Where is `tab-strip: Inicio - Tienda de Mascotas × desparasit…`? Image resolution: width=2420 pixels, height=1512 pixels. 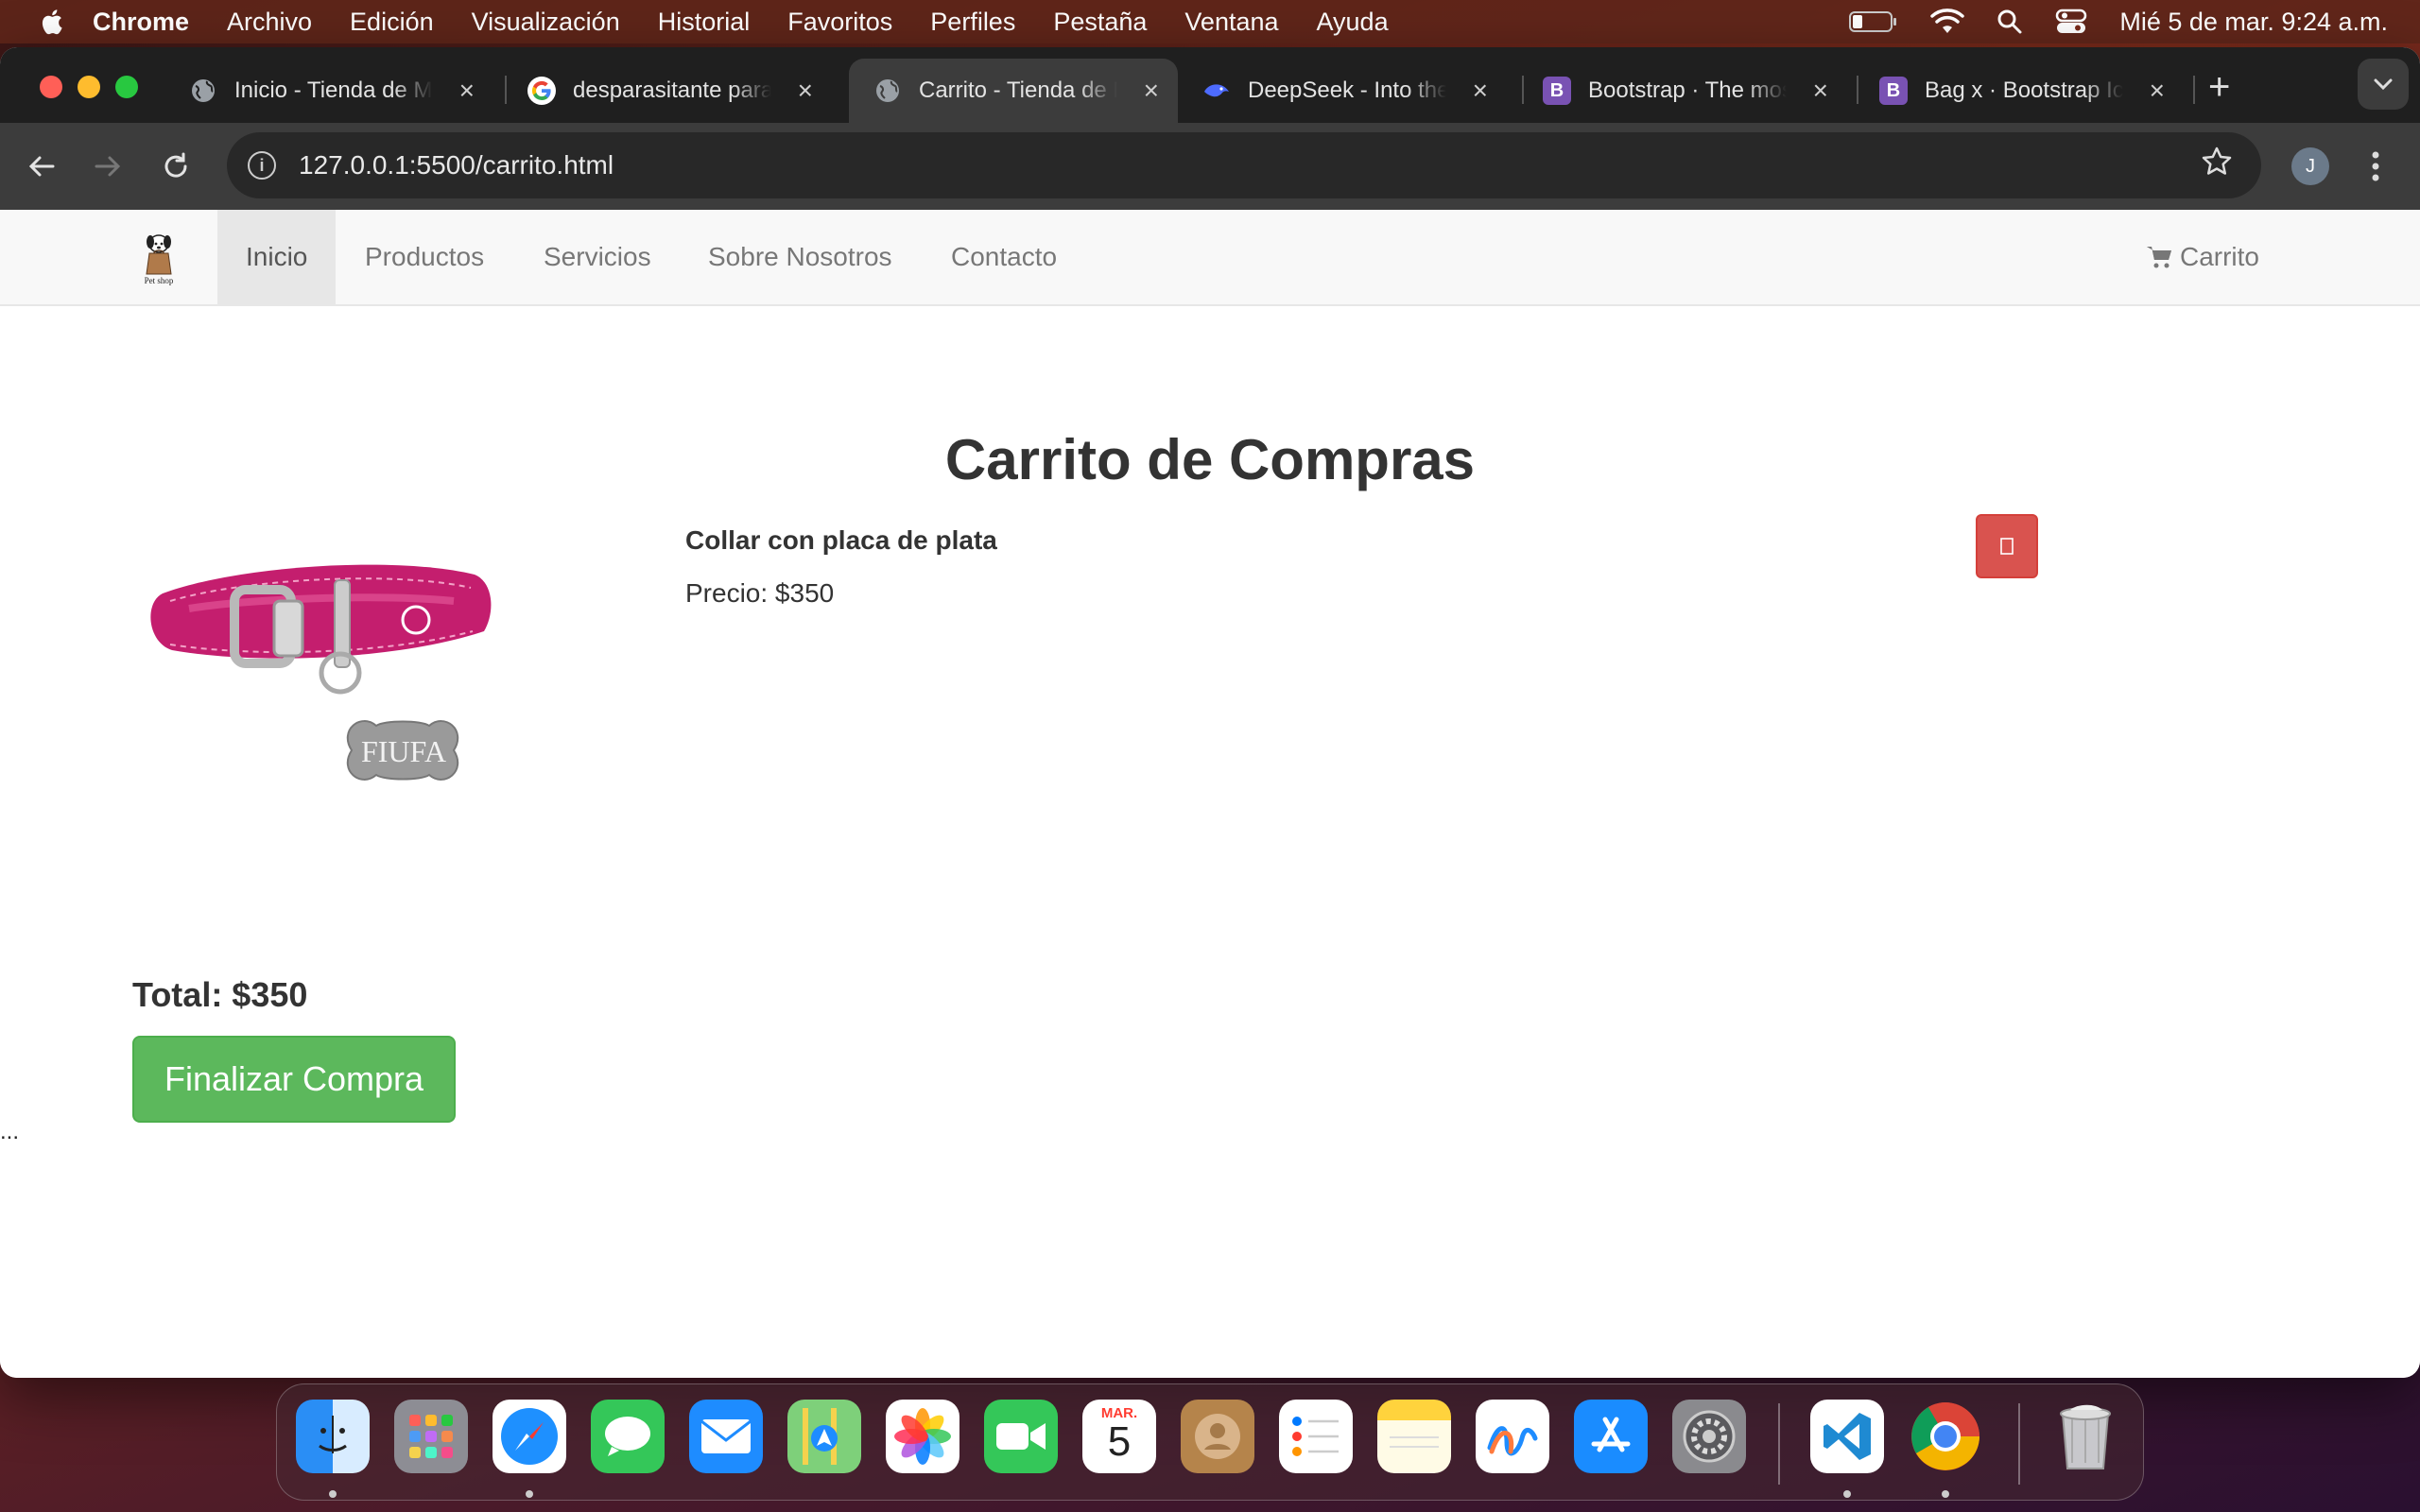
tab-strip: Inicio - Tienda de Mascotas × desparasit… is located at coordinates (1210, 85).